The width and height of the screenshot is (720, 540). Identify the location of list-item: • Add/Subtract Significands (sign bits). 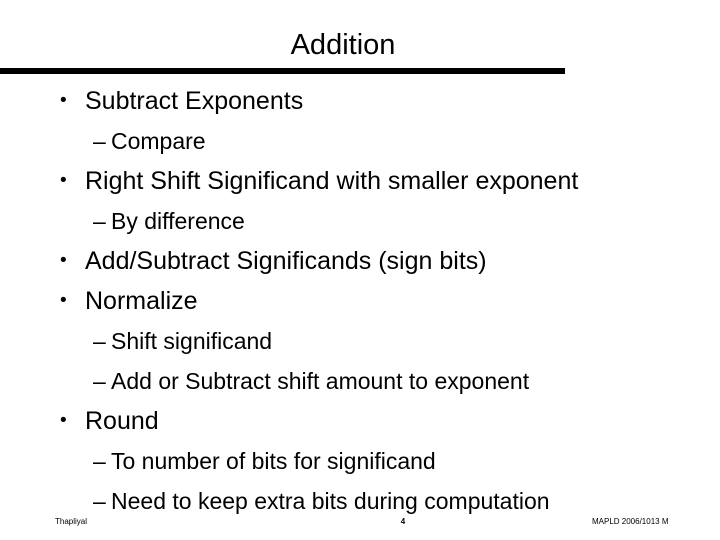
(360, 261).